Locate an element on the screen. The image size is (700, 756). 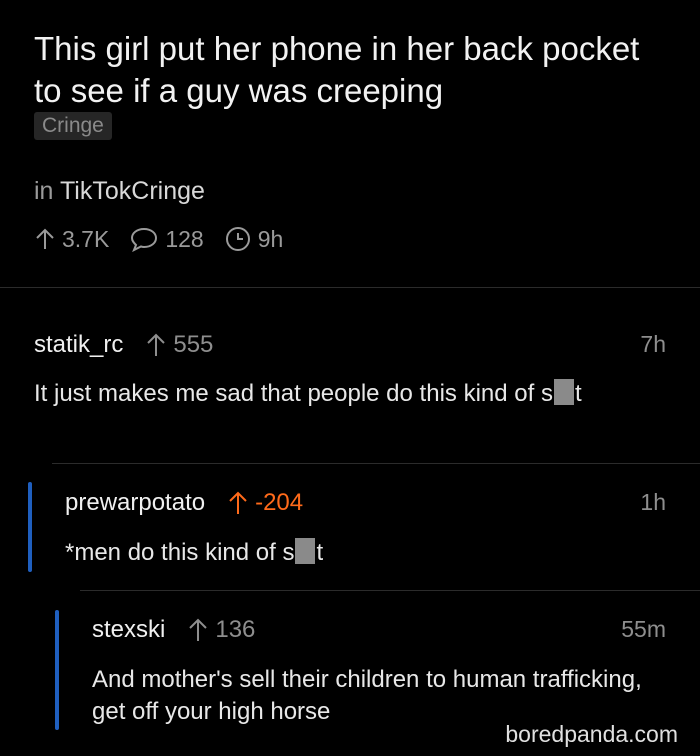
post-upvote-count: 3.7K is located at coordinates (86, 238).